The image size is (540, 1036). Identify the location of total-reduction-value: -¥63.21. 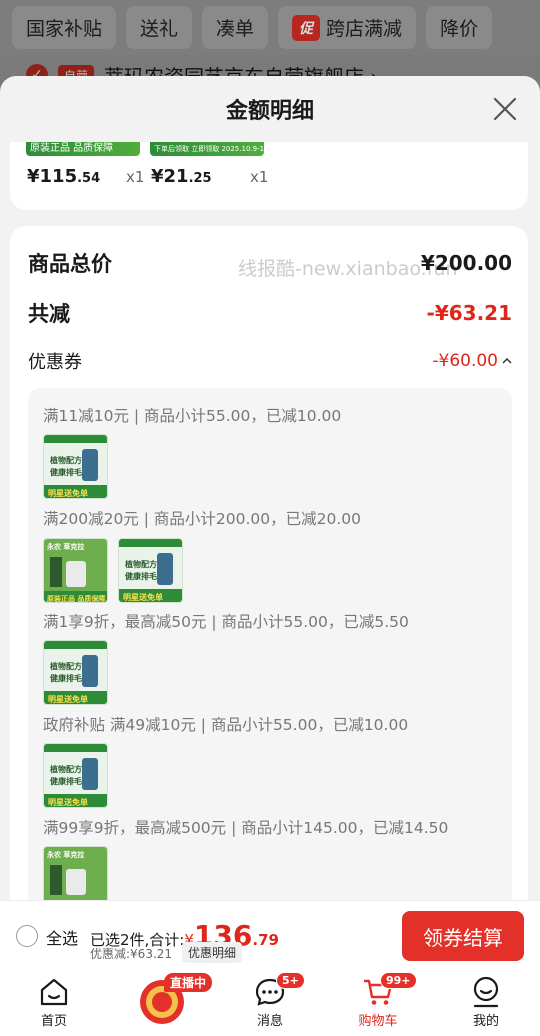
(469, 313).